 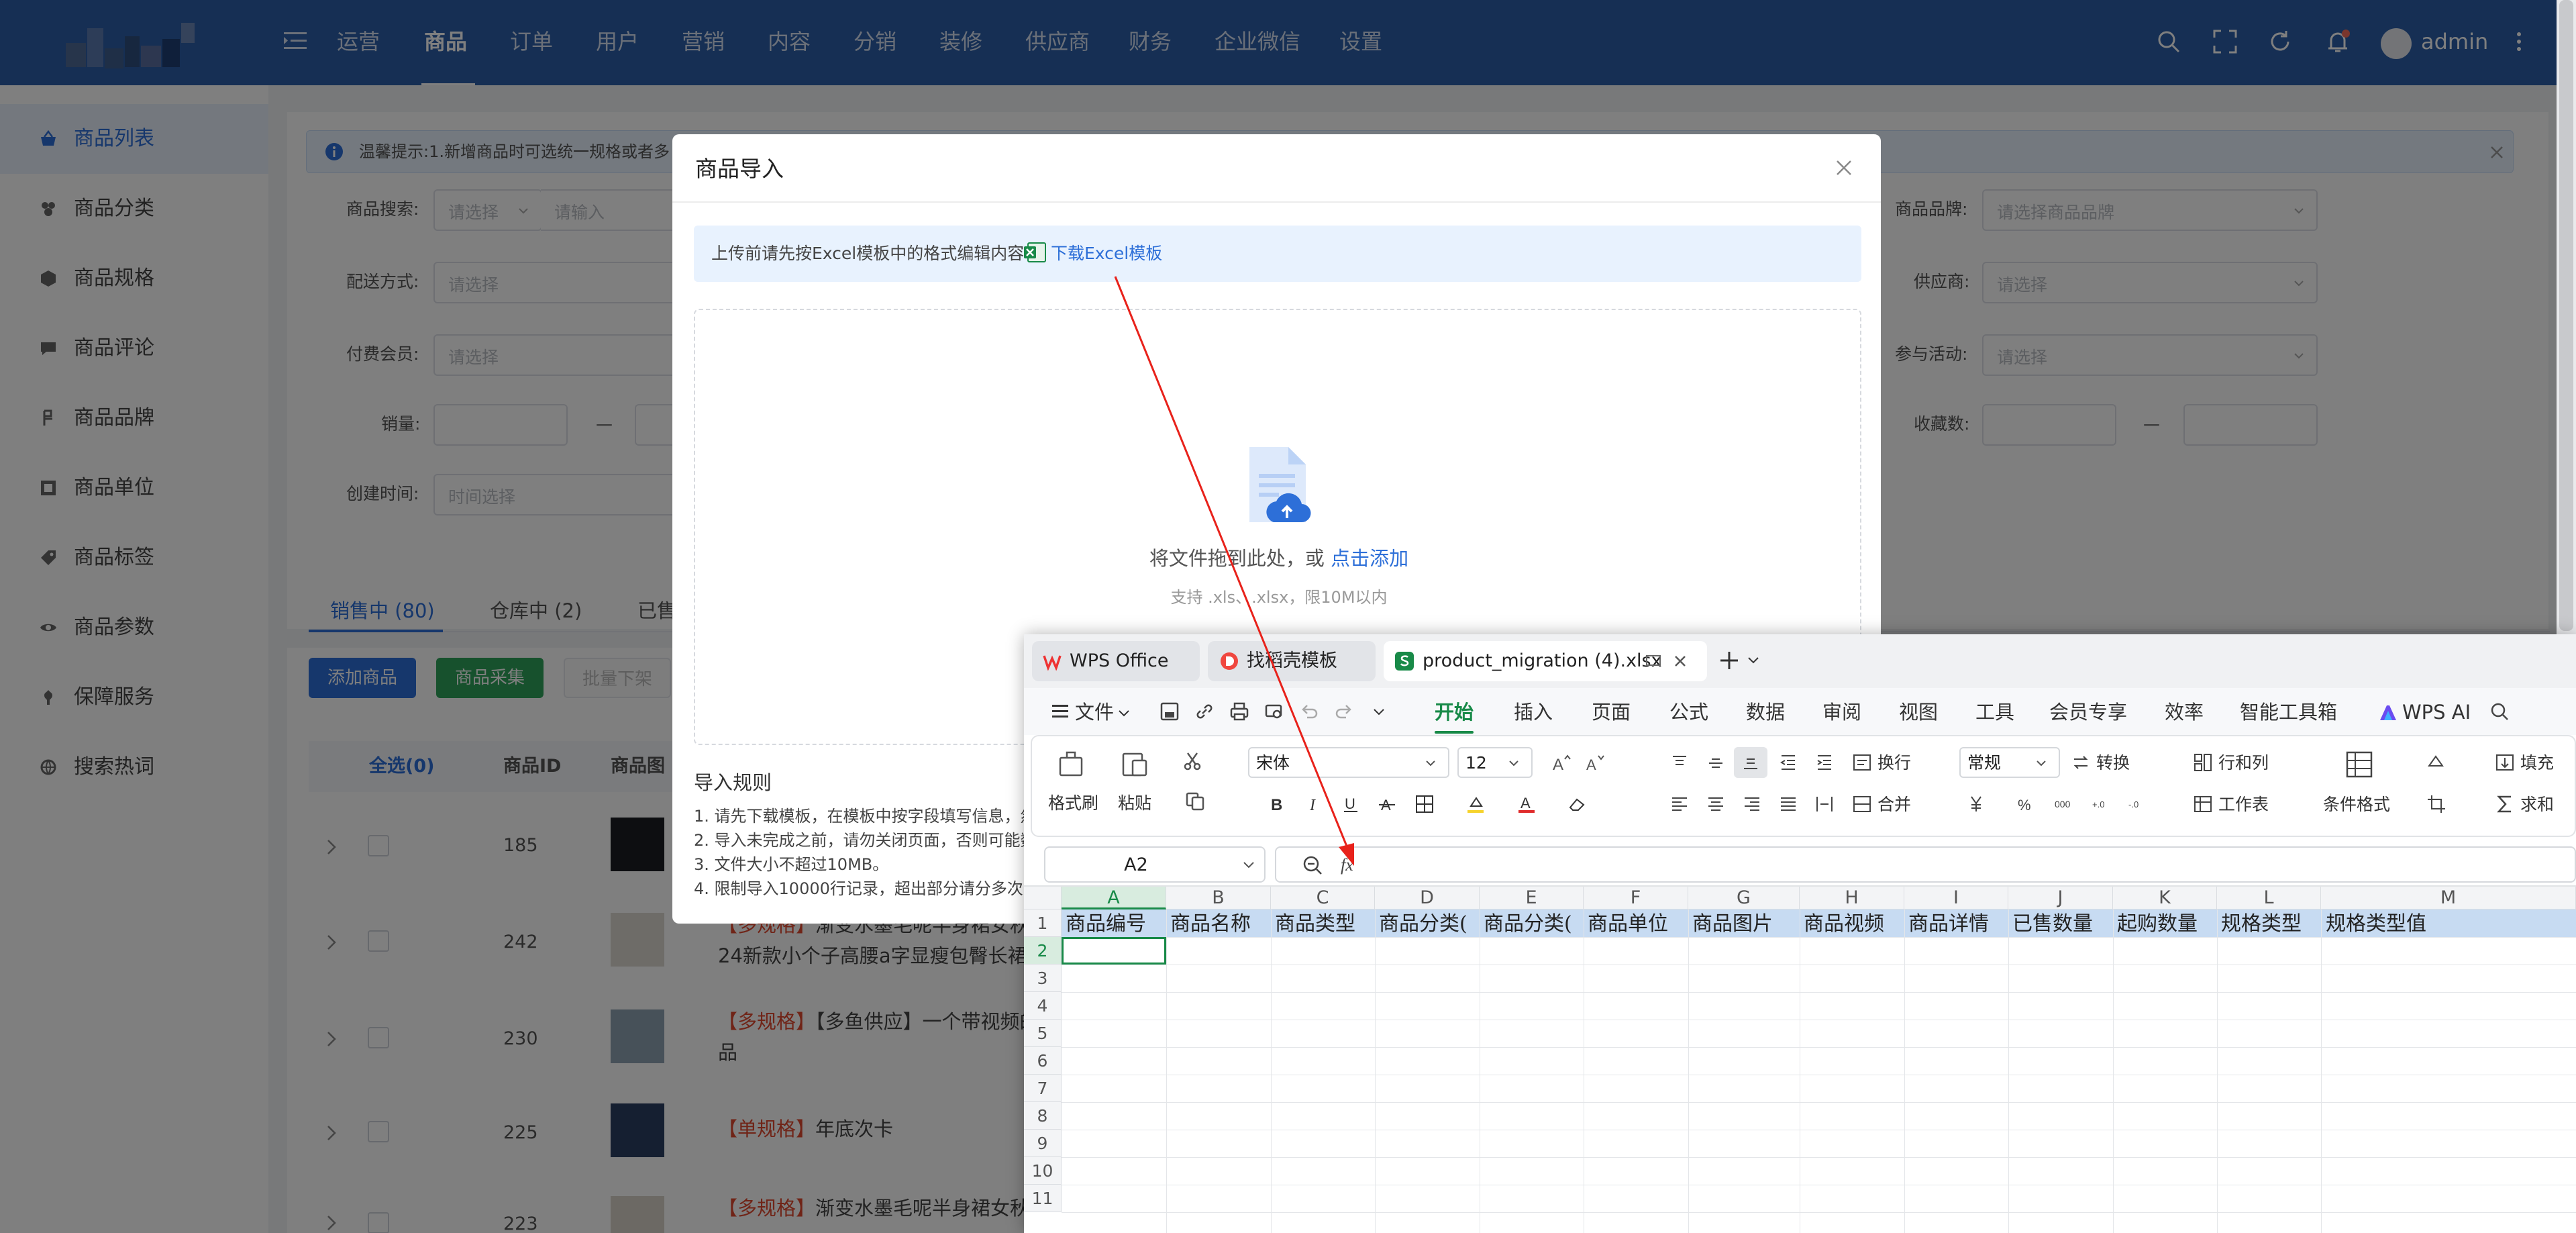 What do you see at coordinates (1114, 898) in the screenshot?
I see `column-header-a: A` at bounding box center [1114, 898].